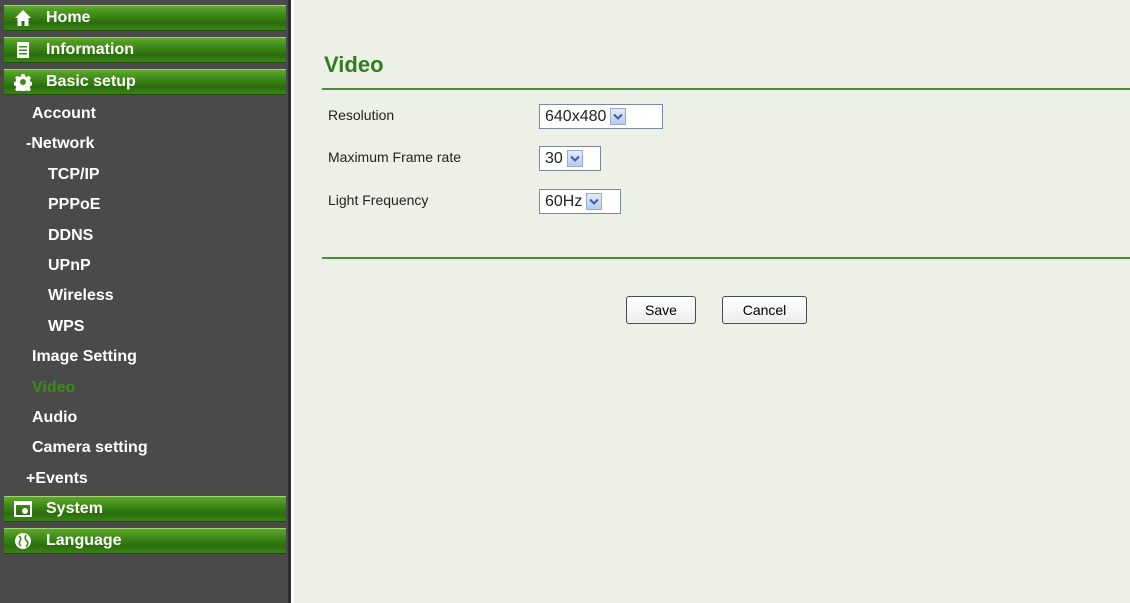 Image resolution: width=1130 pixels, height=603 pixels. I want to click on nav-system-label: System, so click(74, 509).